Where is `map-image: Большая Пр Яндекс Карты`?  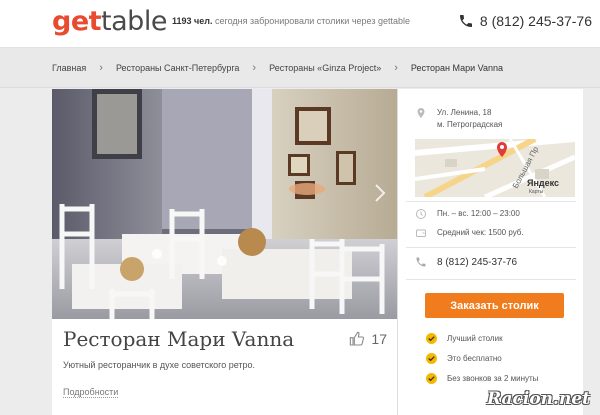
map-image: Большая Пр Яндекс Карты is located at coordinates (495, 168).